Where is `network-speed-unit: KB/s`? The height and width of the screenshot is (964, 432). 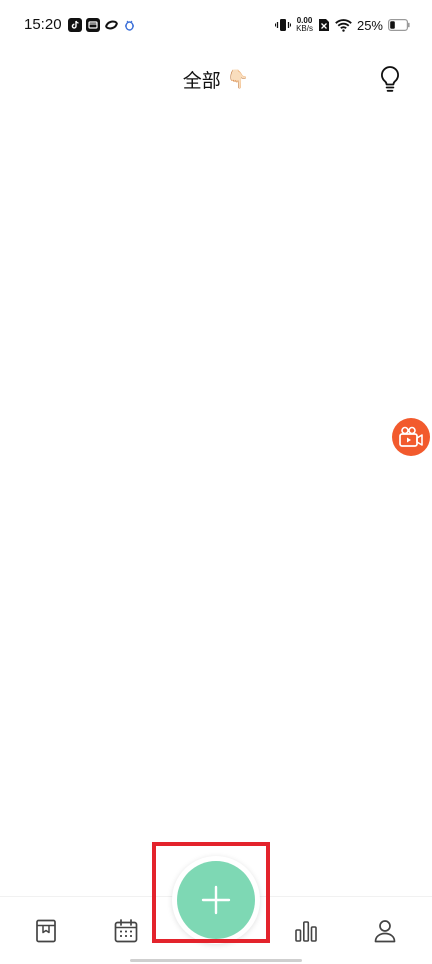
network-speed-unit: KB/s is located at coordinates (304, 28).